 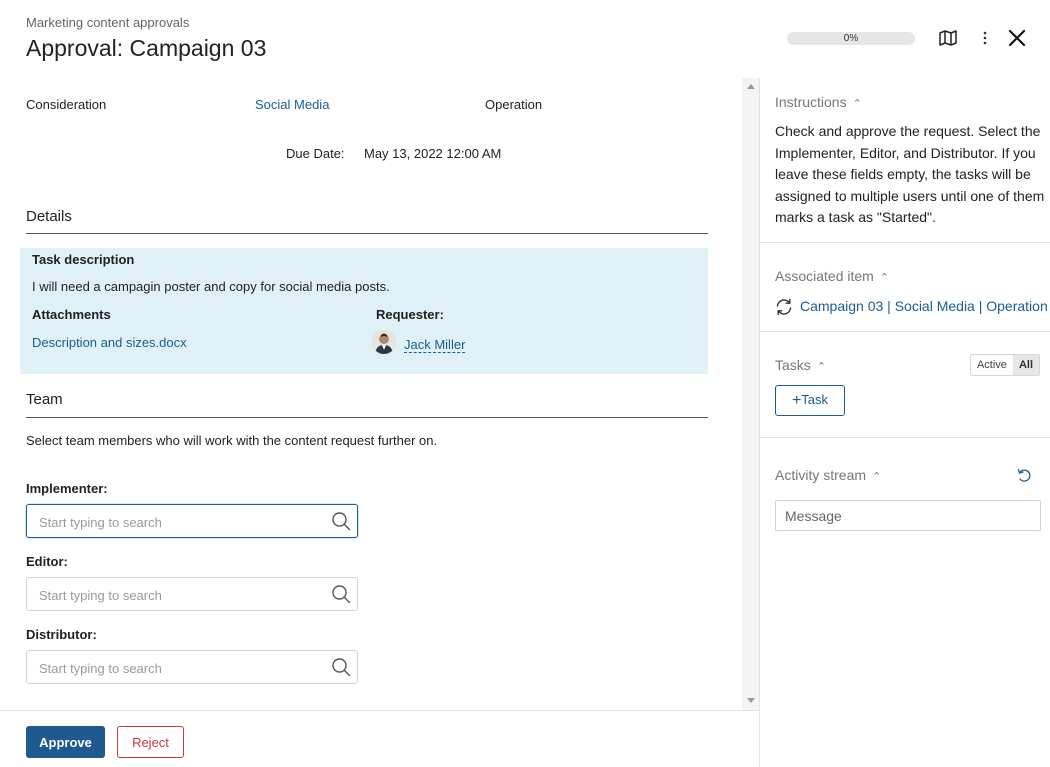 I want to click on associated-item-link: Campaign 03 | Social Media | Operation, so click(x=924, y=306).